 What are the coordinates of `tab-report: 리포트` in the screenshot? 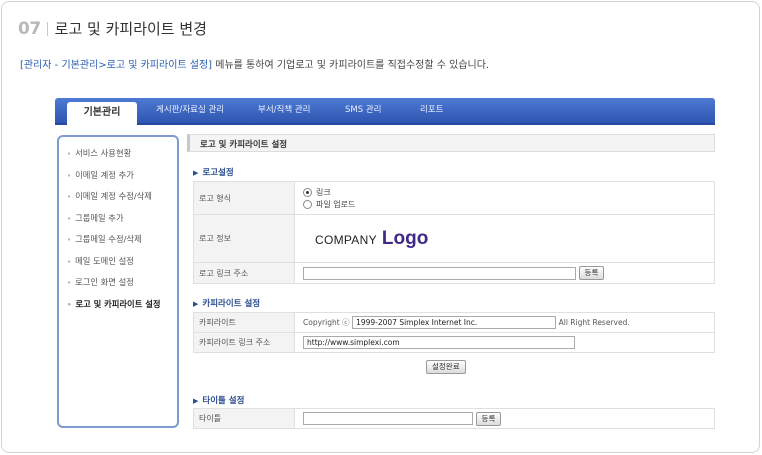 It's located at (431, 110).